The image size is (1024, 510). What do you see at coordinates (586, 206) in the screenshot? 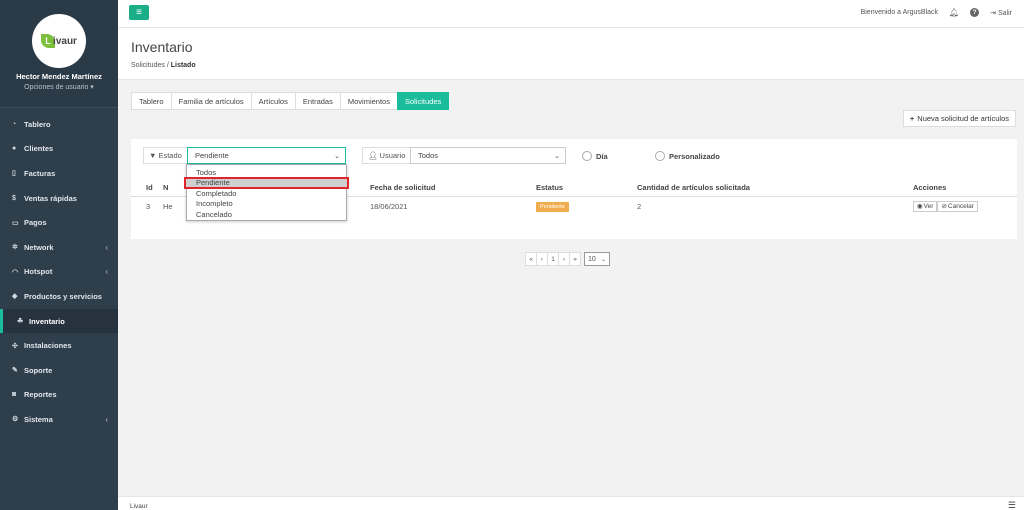
I see `cell-estatus: Pendiente` at bounding box center [586, 206].